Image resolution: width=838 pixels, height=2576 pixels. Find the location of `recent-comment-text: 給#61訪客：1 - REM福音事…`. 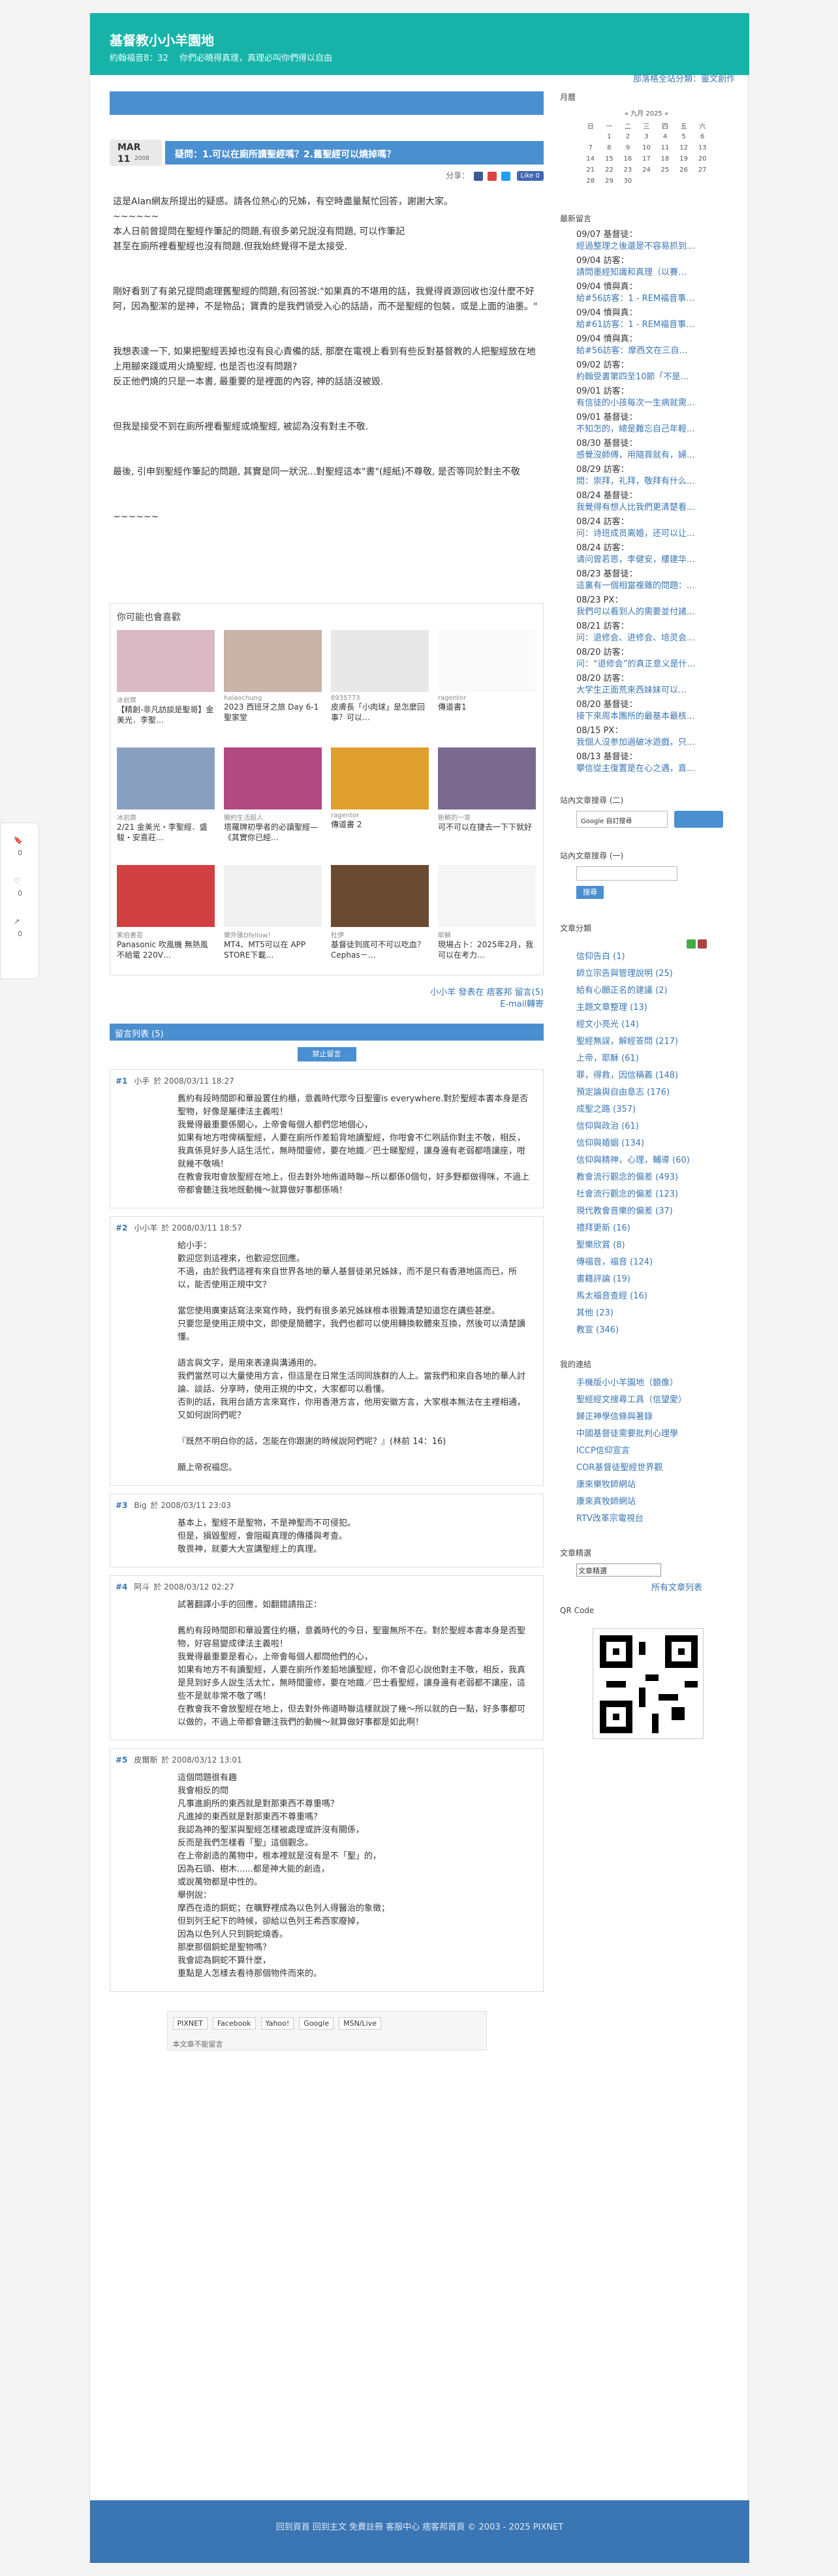

recent-comment-text: 給#61訪客：1 - REM福音事… is located at coordinates (655, 325).